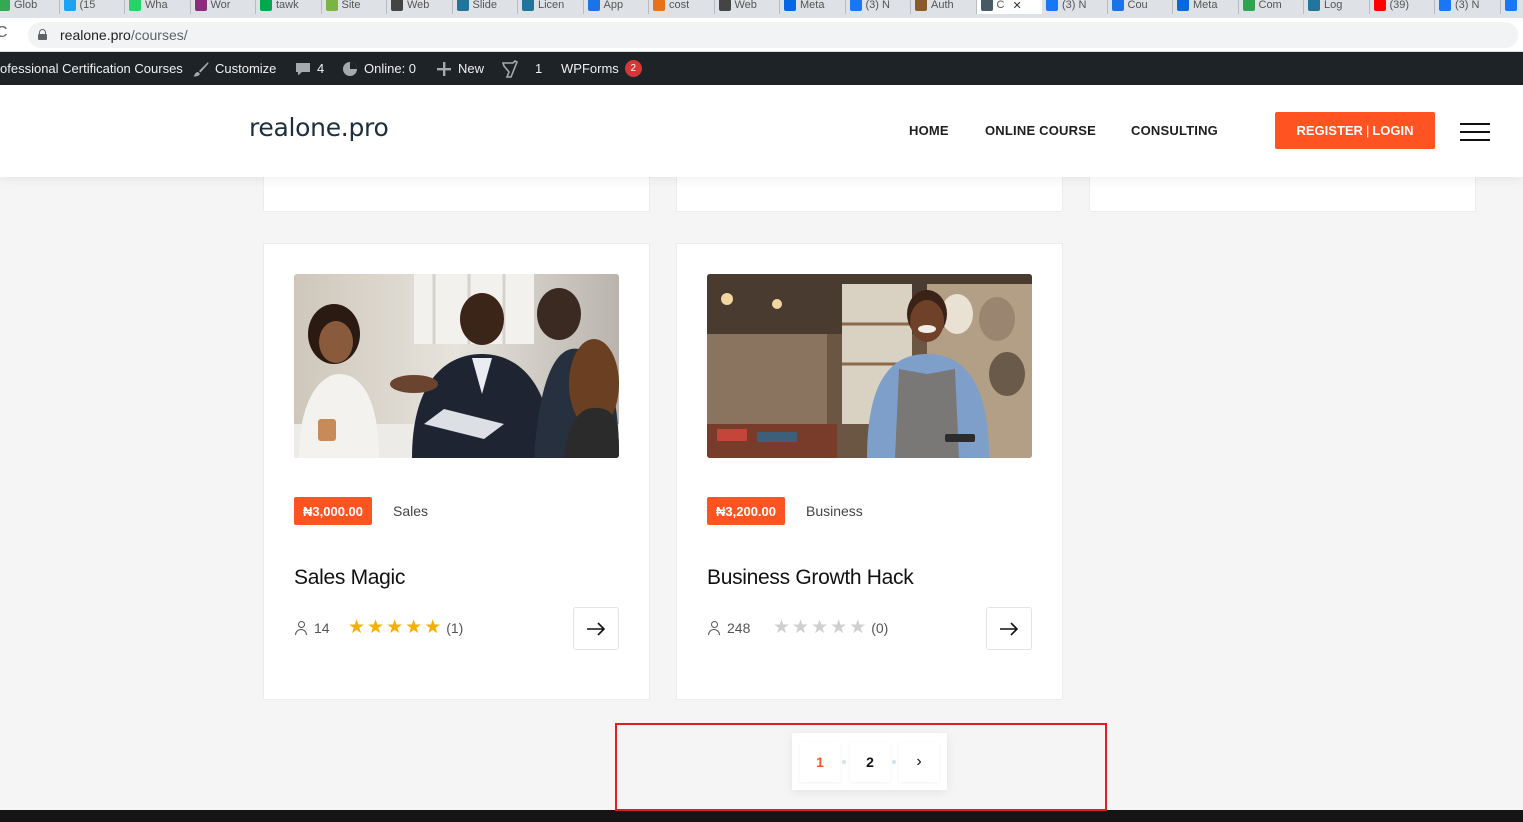 This screenshot has width=1523, height=822. What do you see at coordinates (1040, 130) in the screenshot?
I see `nav-online-course: ONLINE COURSE` at bounding box center [1040, 130].